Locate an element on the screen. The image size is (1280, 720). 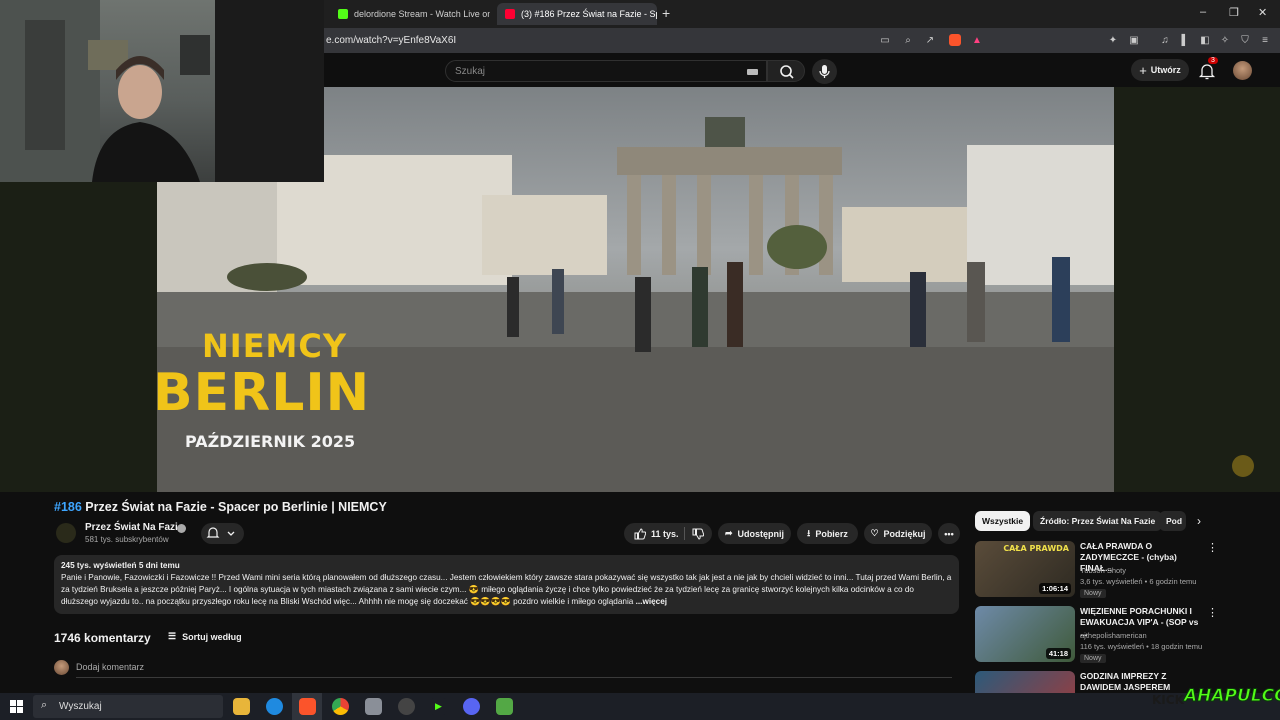
create-button: + Utwórz is located at coordinates (1160, 70).